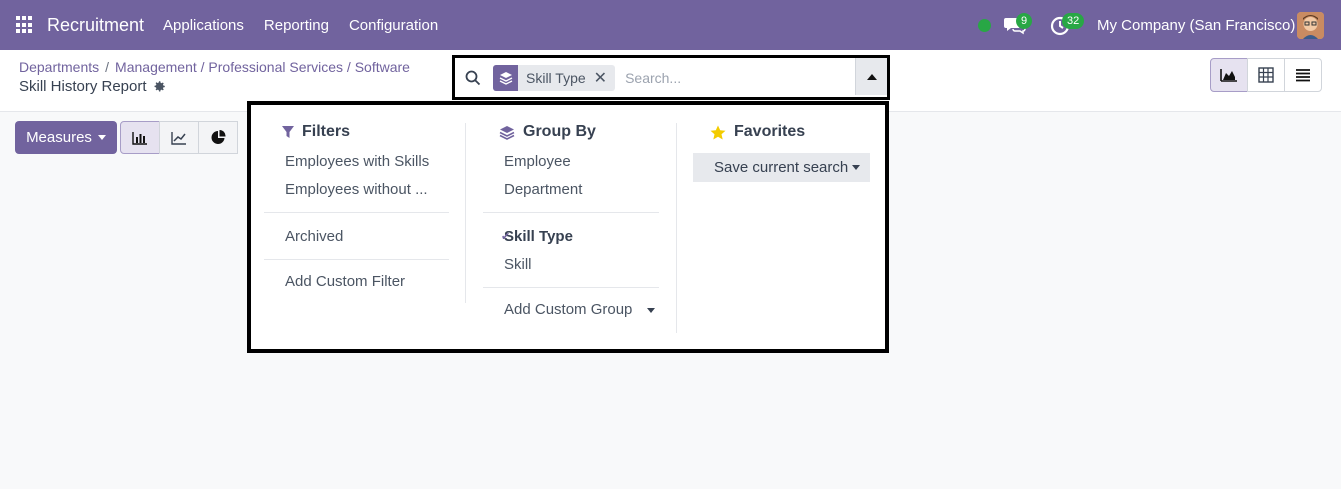  I want to click on group-by-skill: Skill, so click(571, 265).